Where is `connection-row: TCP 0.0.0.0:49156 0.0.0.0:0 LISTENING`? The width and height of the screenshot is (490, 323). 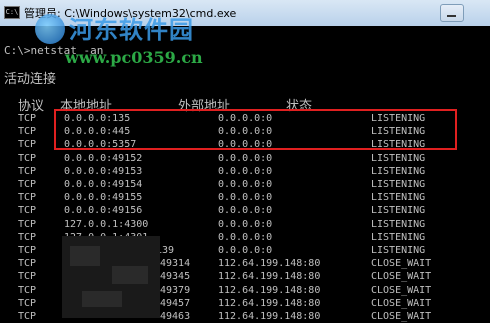 connection-row: TCP 0.0.0.0:49156 0.0.0.0:0 LISTENING is located at coordinates (245, 210).